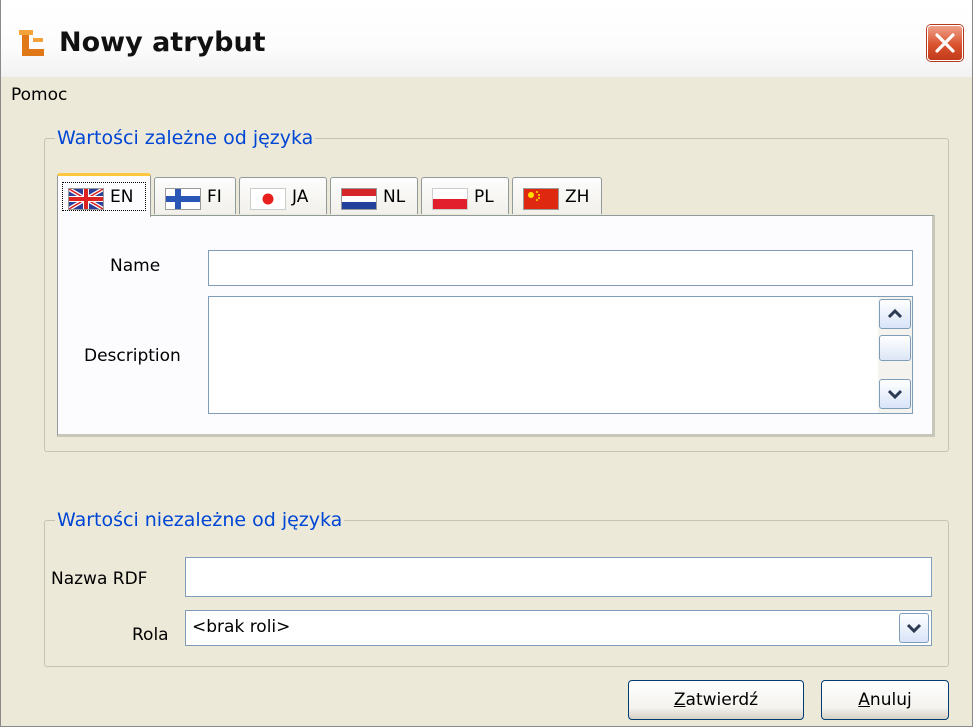 Image resolution: width=973 pixels, height=728 pixels. Describe the element at coordinates (268, 199) in the screenshot. I see `japan-flag-icon` at that location.